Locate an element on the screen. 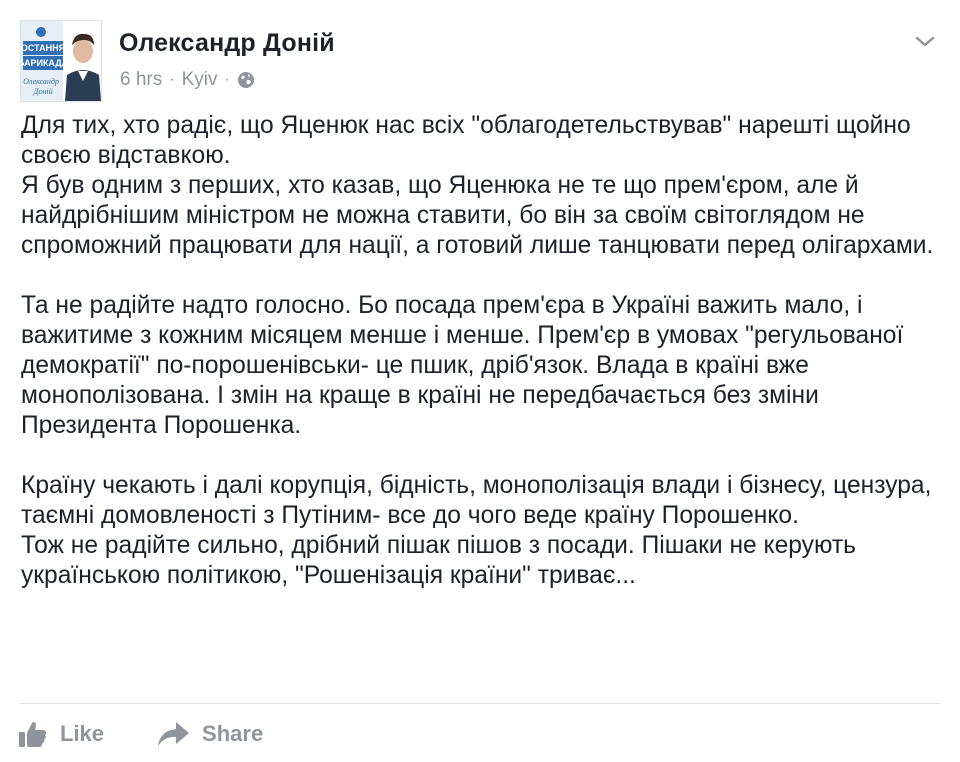 The width and height of the screenshot is (960, 762). share-label: Share is located at coordinates (233, 733).